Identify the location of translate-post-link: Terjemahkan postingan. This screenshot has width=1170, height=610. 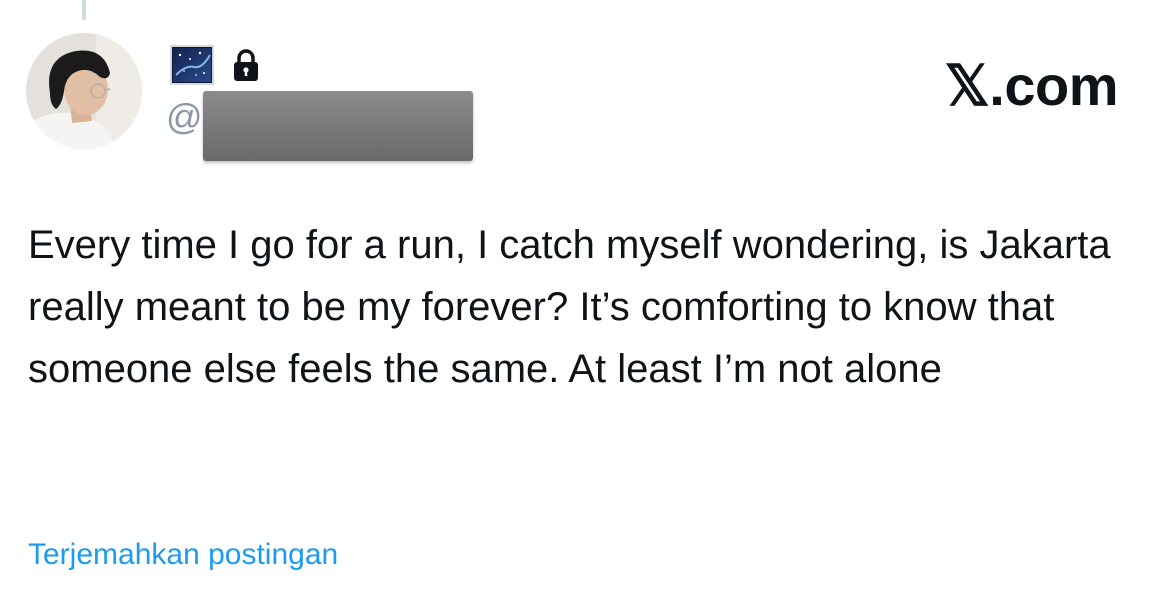
(183, 555).